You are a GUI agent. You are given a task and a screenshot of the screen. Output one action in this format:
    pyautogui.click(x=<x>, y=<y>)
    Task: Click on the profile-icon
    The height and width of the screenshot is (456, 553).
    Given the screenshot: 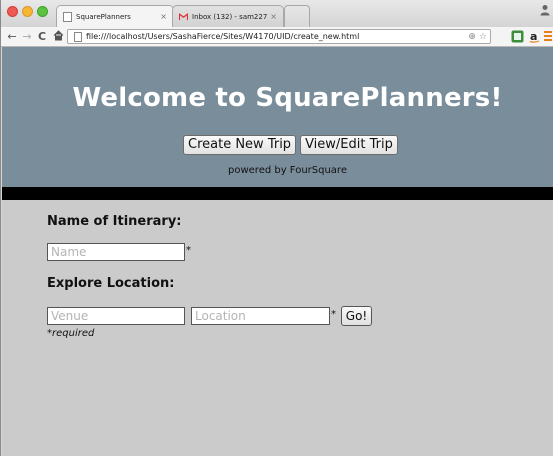 What is the action you would take?
    pyautogui.click(x=545, y=10)
    